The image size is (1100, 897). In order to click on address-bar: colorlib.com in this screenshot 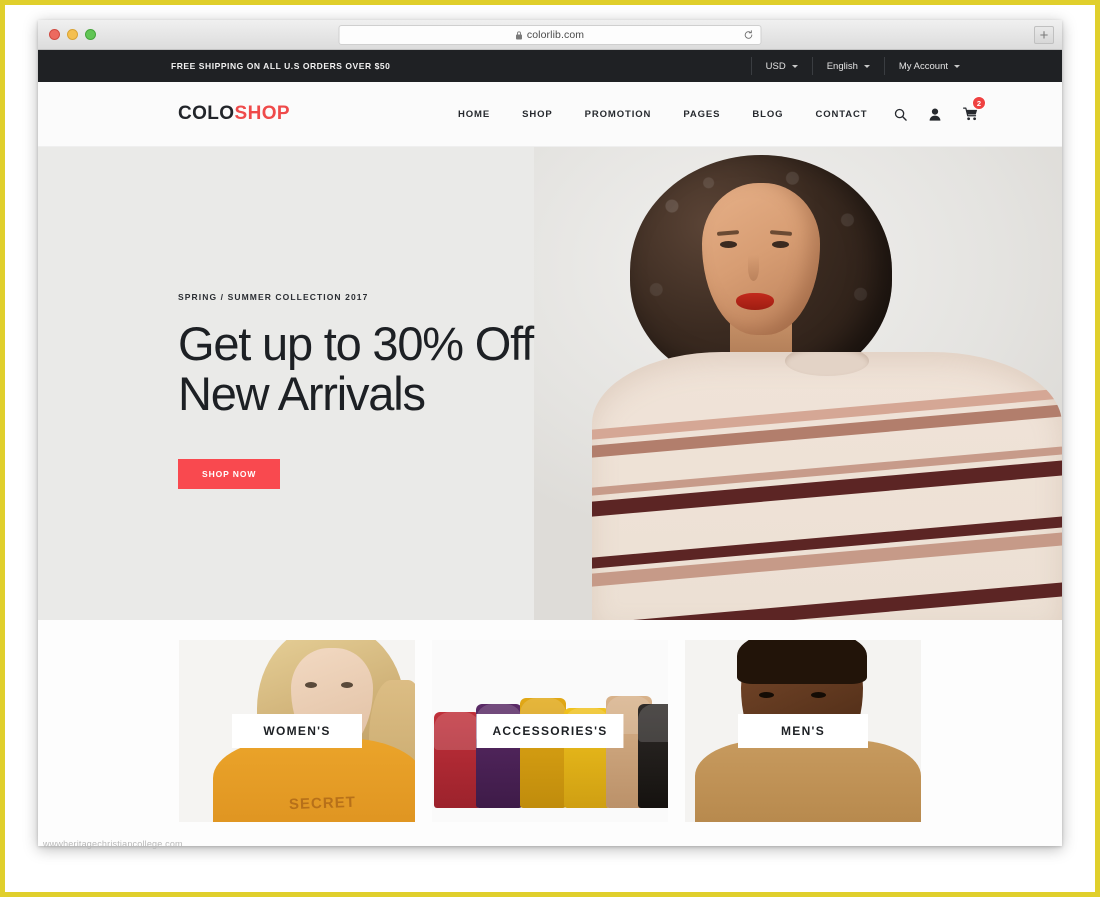, I will do `click(550, 35)`.